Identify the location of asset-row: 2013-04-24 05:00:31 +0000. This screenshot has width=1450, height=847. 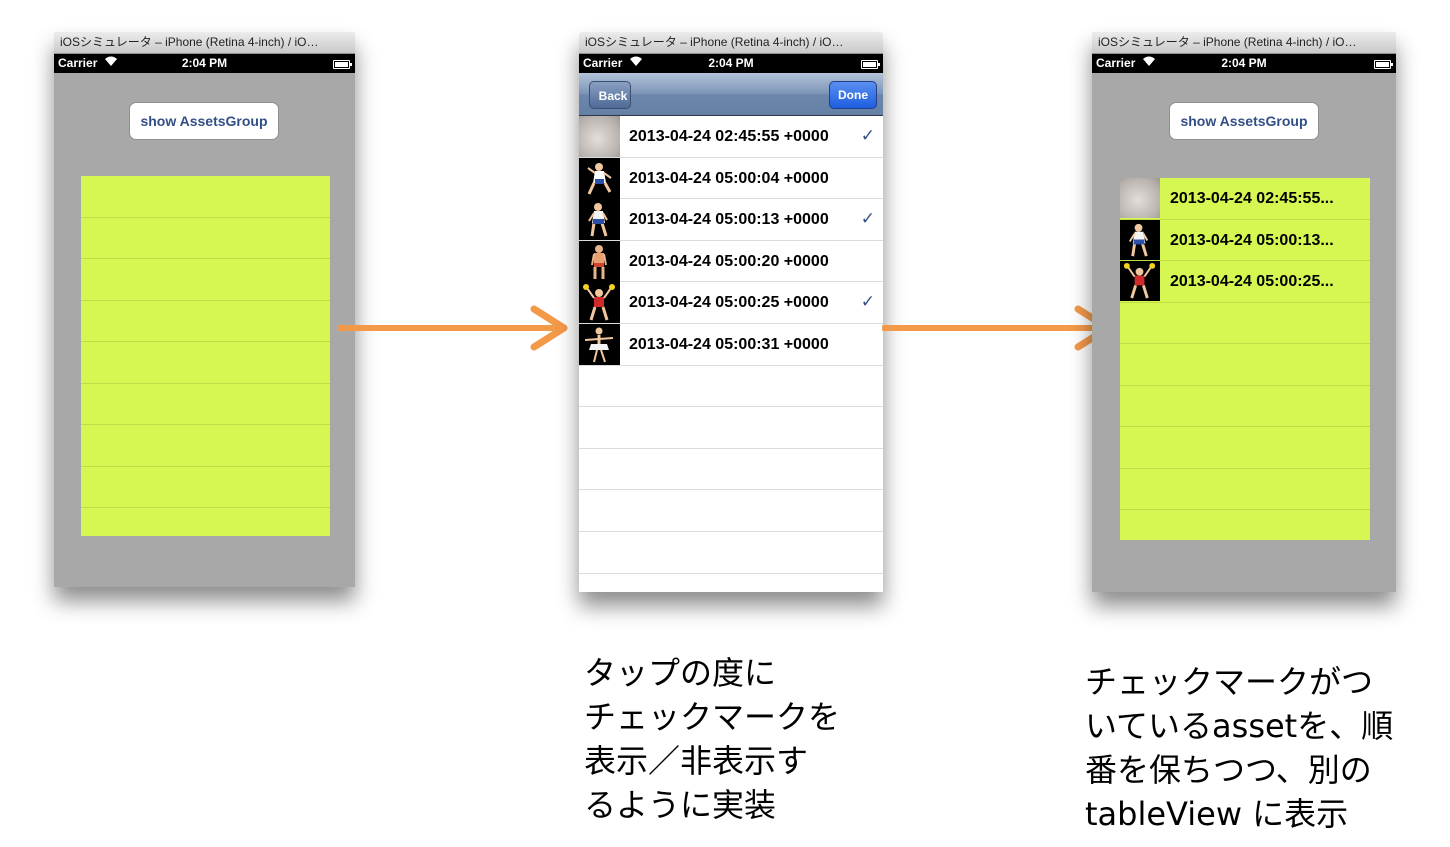
(731, 344).